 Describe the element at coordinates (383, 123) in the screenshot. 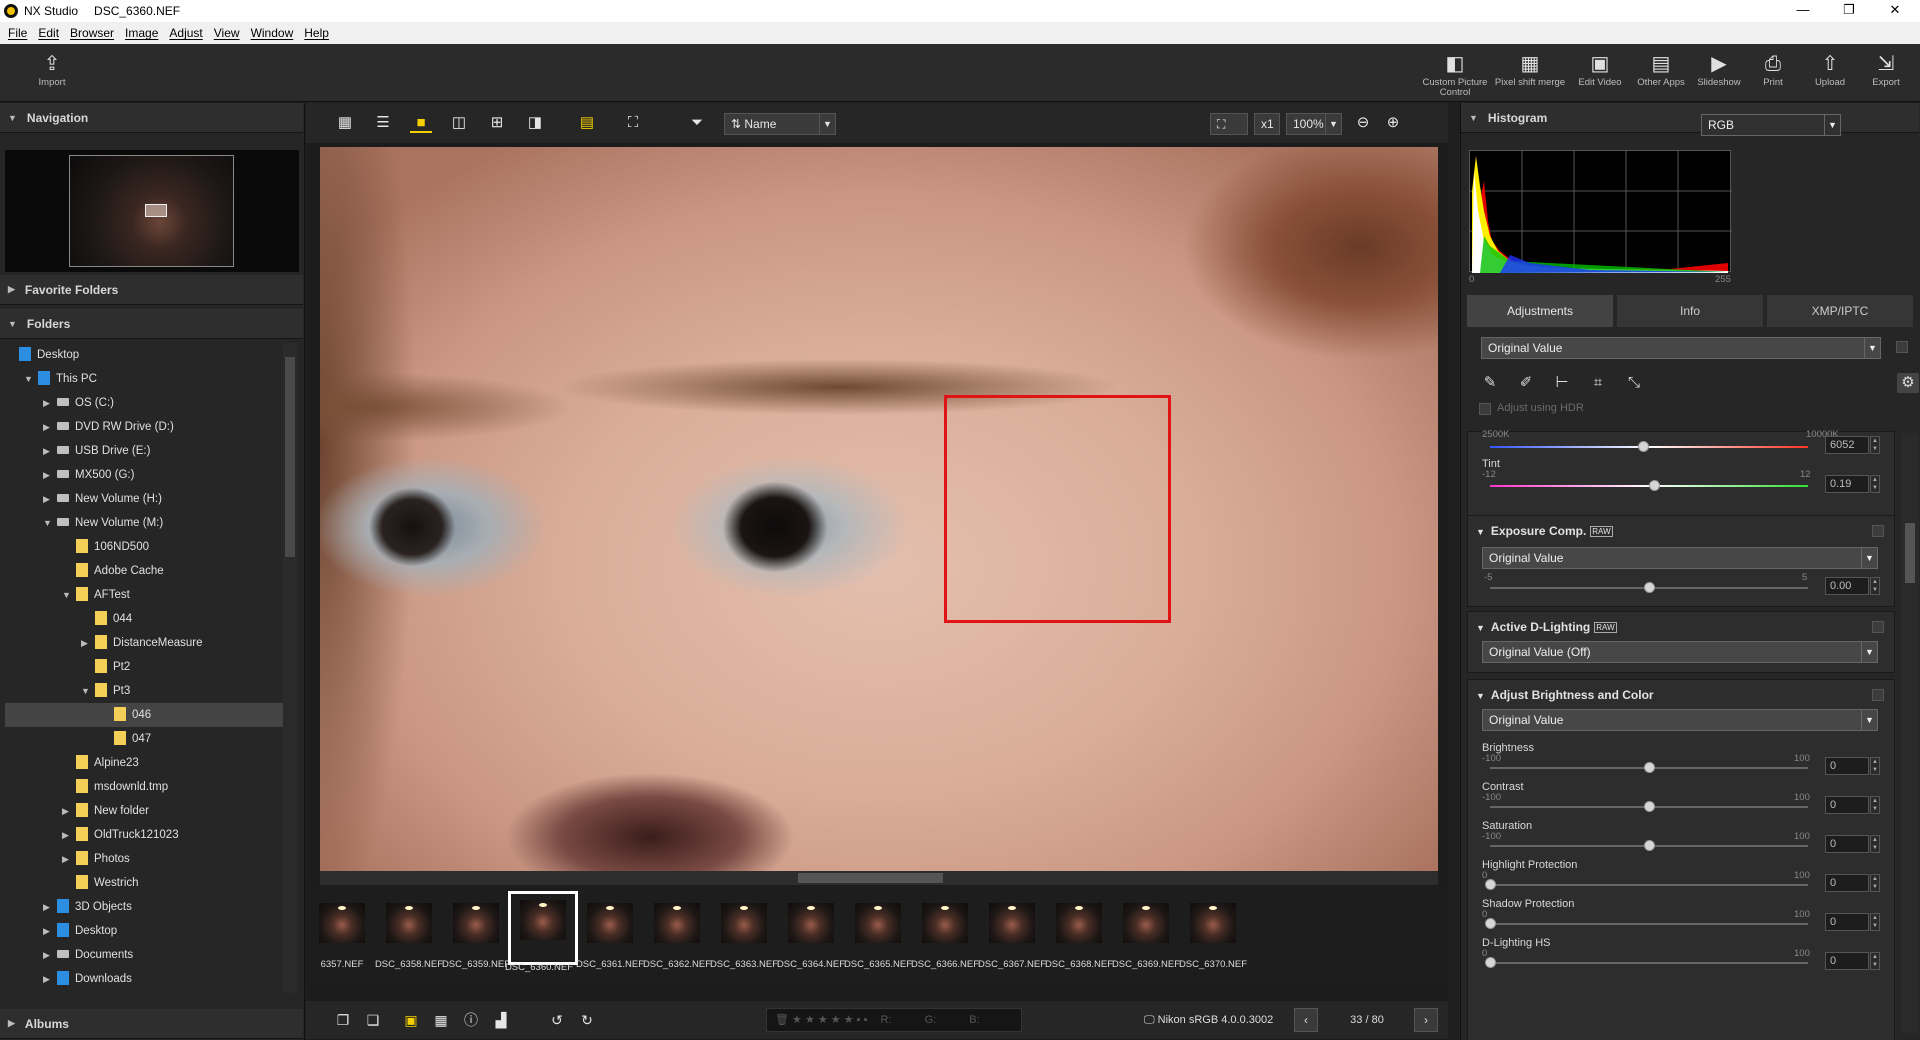

I see `thumbnail-list-icon: ☰` at that location.